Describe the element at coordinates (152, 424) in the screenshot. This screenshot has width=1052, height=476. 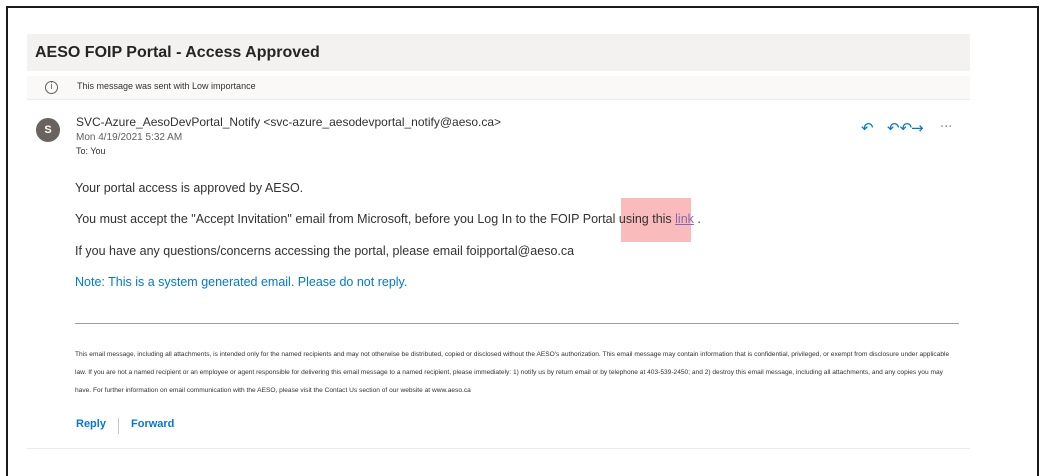
I see `forward-button: Forward` at that location.